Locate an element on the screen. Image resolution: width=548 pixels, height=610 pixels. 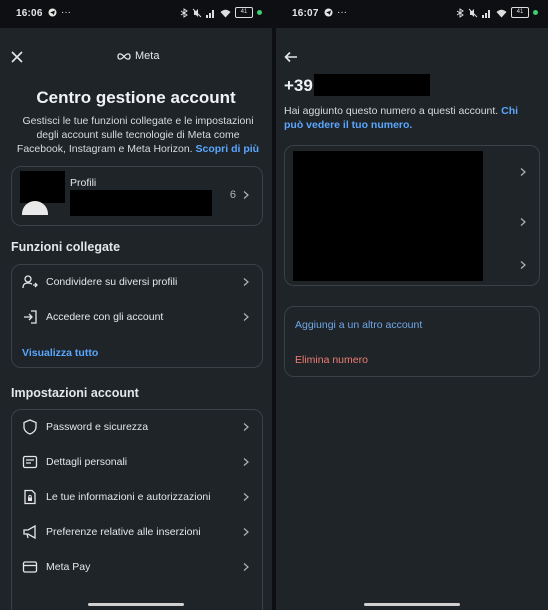
page-title: Centro gestione account is located at coordinates (136, 97).